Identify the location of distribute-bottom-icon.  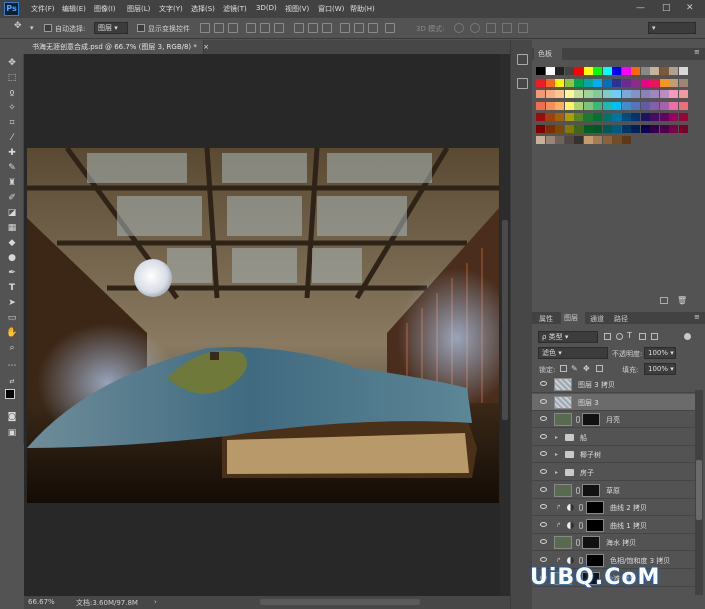
(327, 28).